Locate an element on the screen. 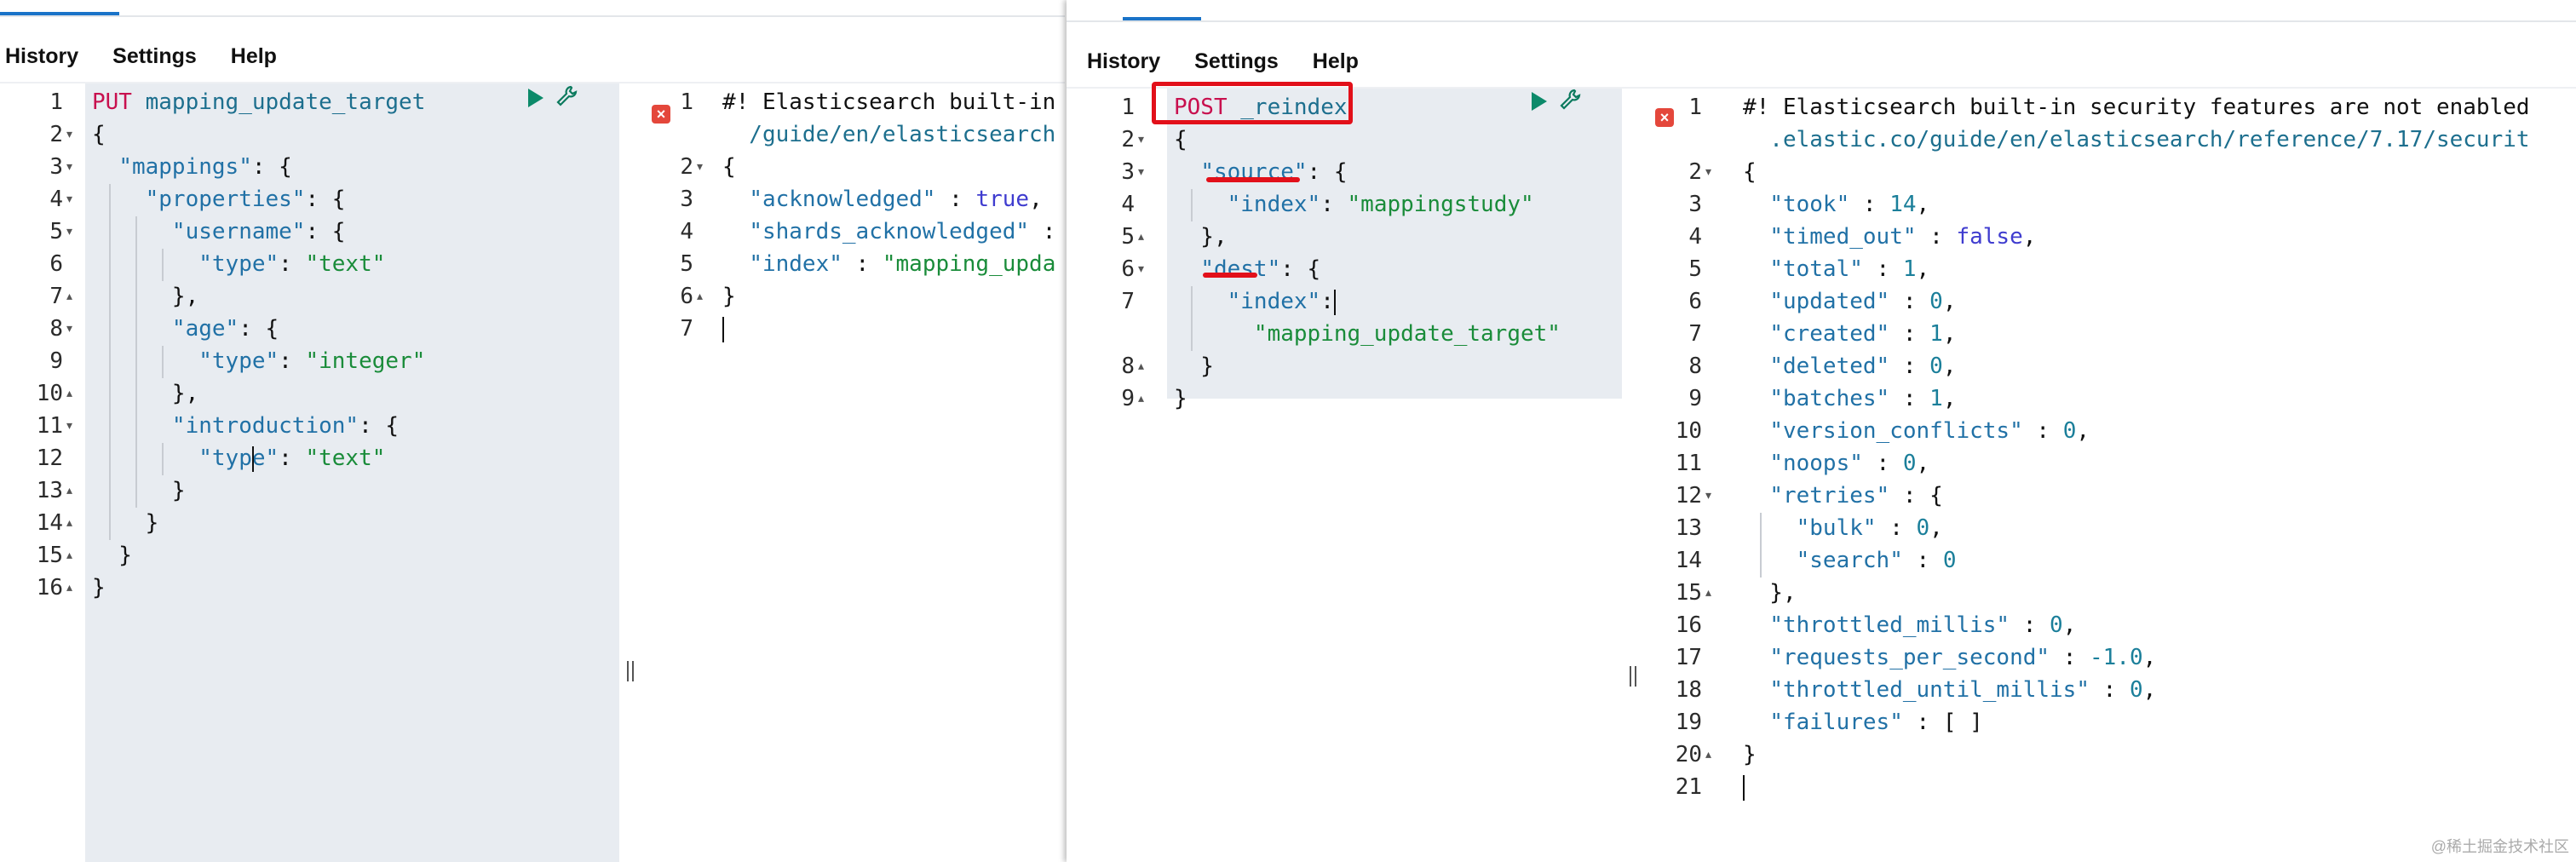  code-token: "created" is located at coordinates (1830, 334).